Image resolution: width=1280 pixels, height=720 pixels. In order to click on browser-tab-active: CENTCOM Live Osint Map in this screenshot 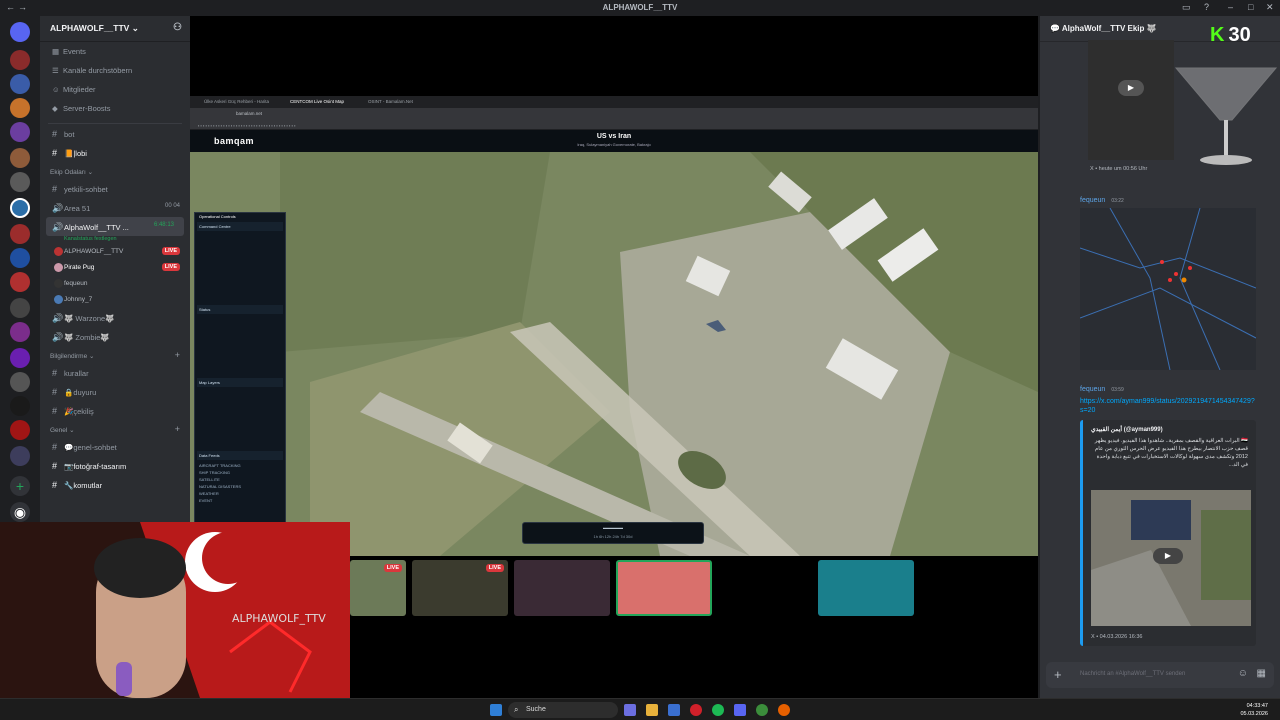, I will do `click(317, 101)`.